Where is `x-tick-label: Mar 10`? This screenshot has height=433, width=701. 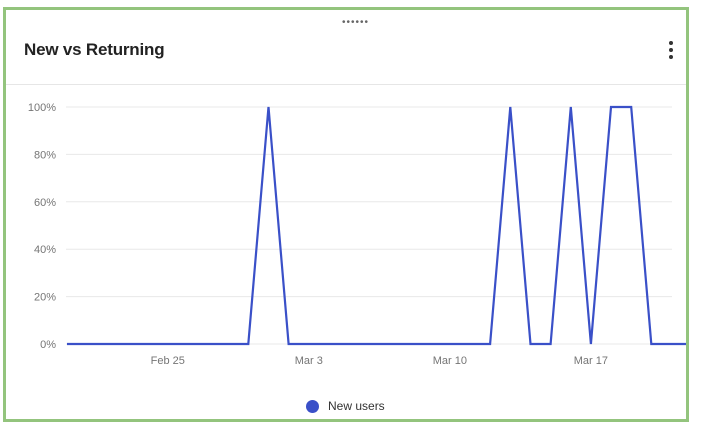 x-tick-label: Mar 10 is located at coordinates (450, 361).